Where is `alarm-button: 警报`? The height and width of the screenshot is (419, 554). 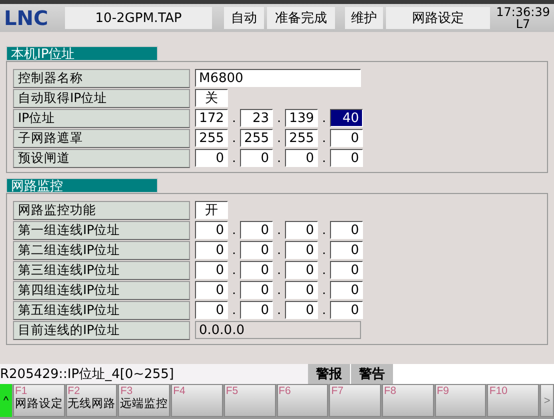 alarm-button: 警报 is located at coordinates (329, 374).